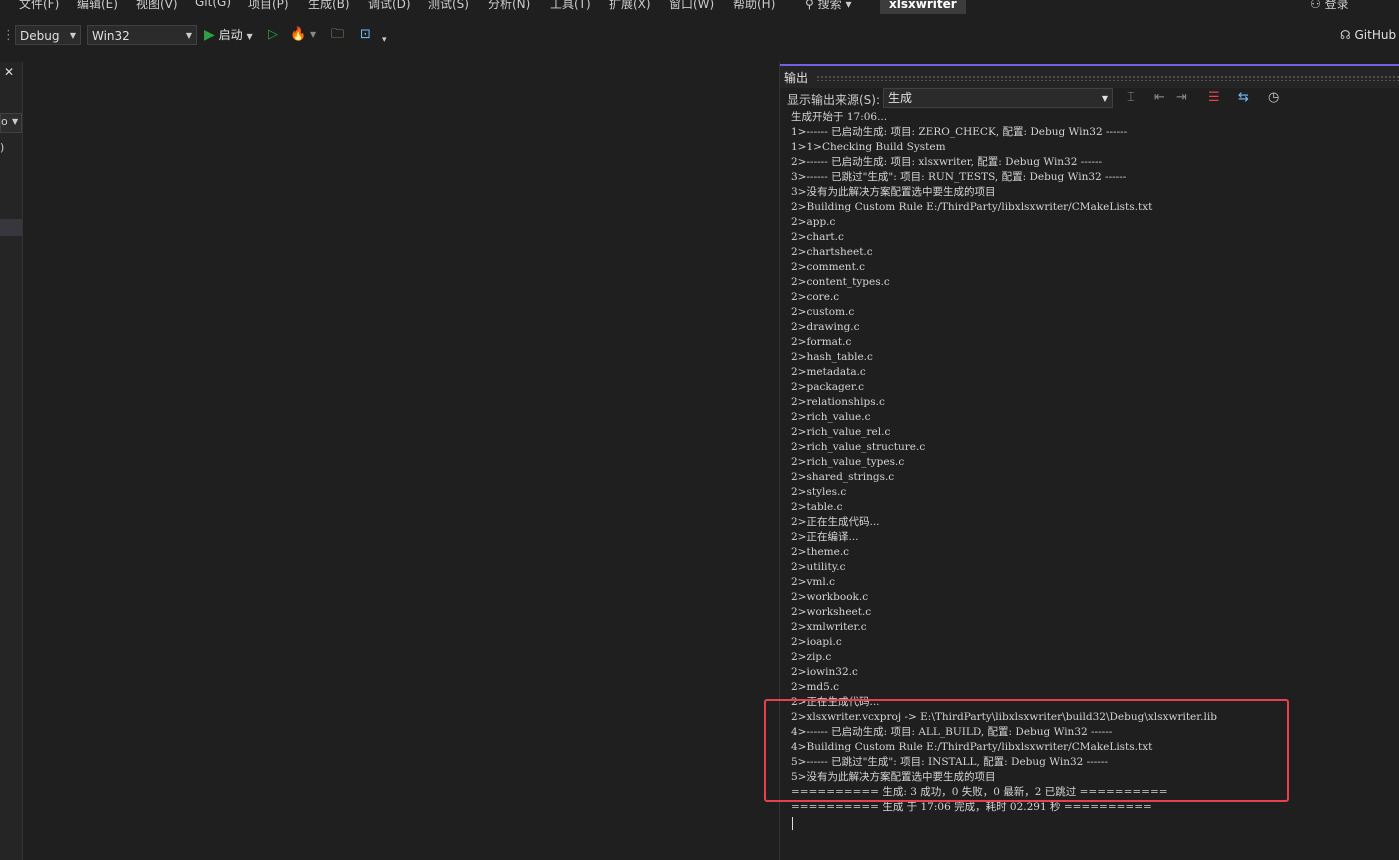 Image resolution: width=1399 pixels, height=860 pixels. What do you see at coordinates (843, 477) in the screenshot?
I see `output-line: 2>shared_strings.c` at bounding box center [843, 477].